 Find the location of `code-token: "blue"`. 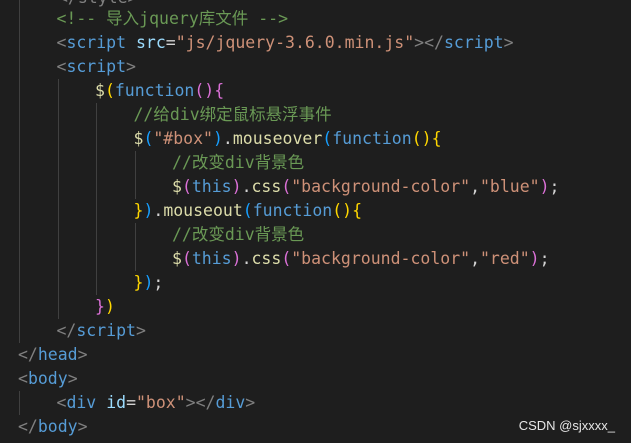

code-token: "blue" is located at coordinates (510, 186).